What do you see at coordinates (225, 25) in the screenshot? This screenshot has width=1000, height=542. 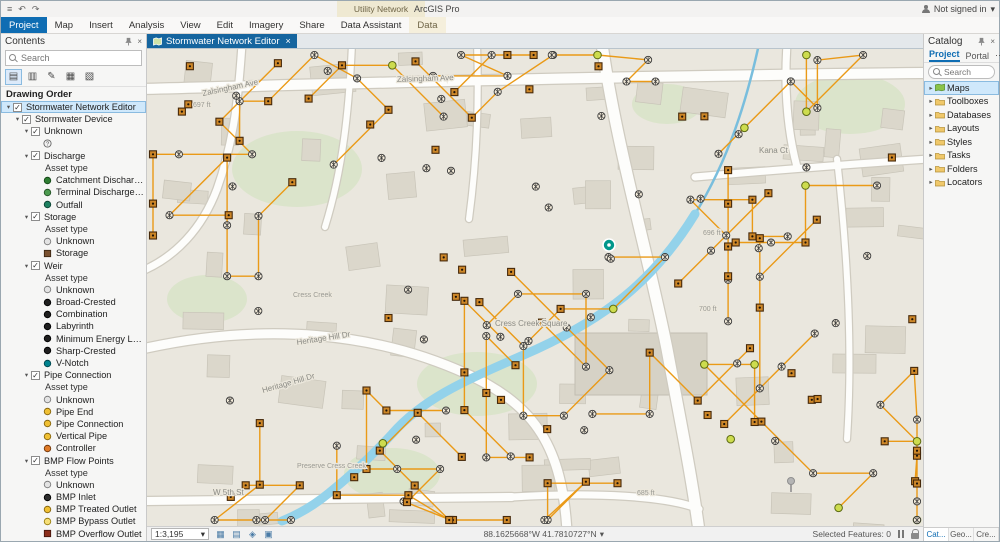 I see `ribbon-tab-edit: Edit` at bounding box center [225, 25].